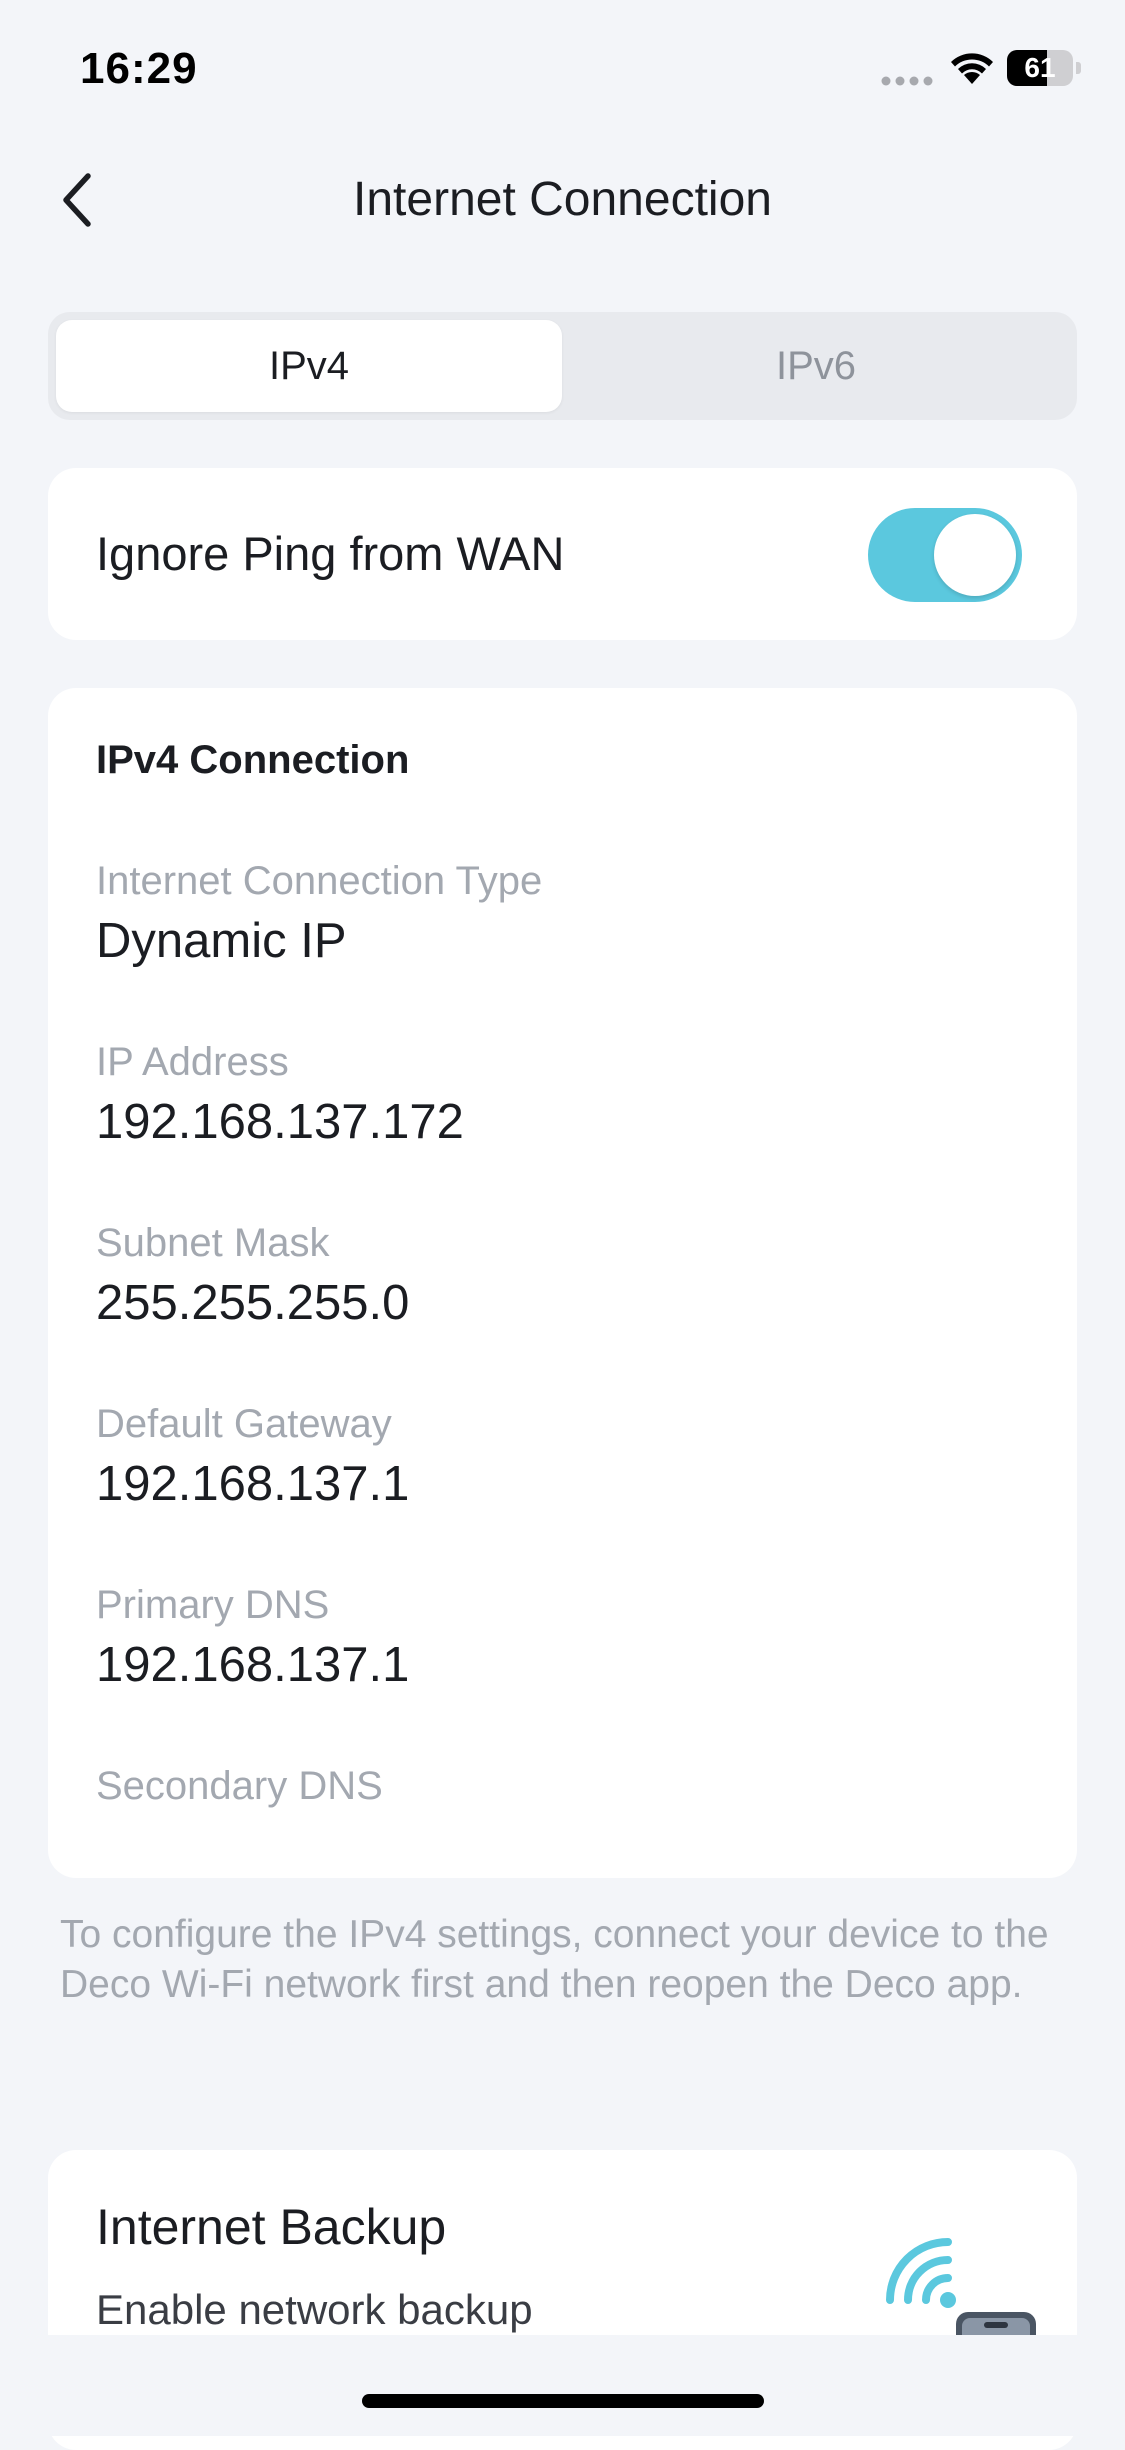 The width and height of the screenshot is (1125, 2450). I want to click on ignore-ping-label: Ignore Ping from WAN, so click(330, 553).